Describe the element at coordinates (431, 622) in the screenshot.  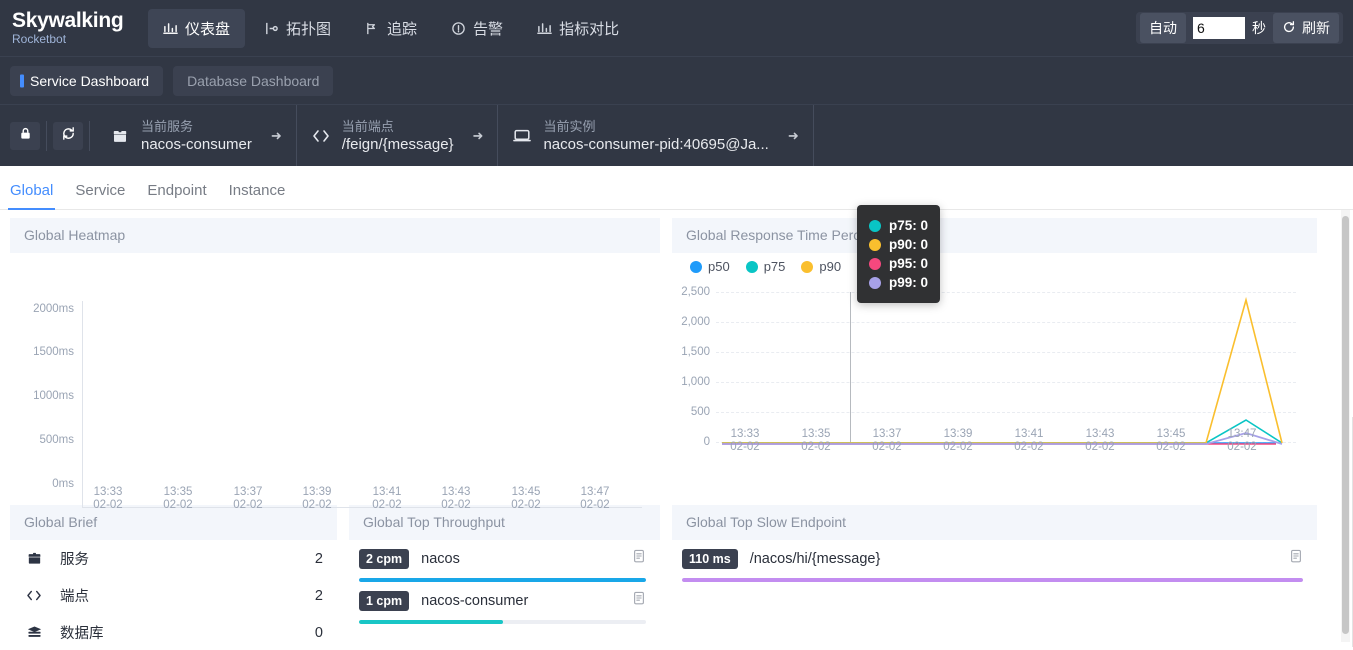
I see `throughput-bar-fill` at that location.